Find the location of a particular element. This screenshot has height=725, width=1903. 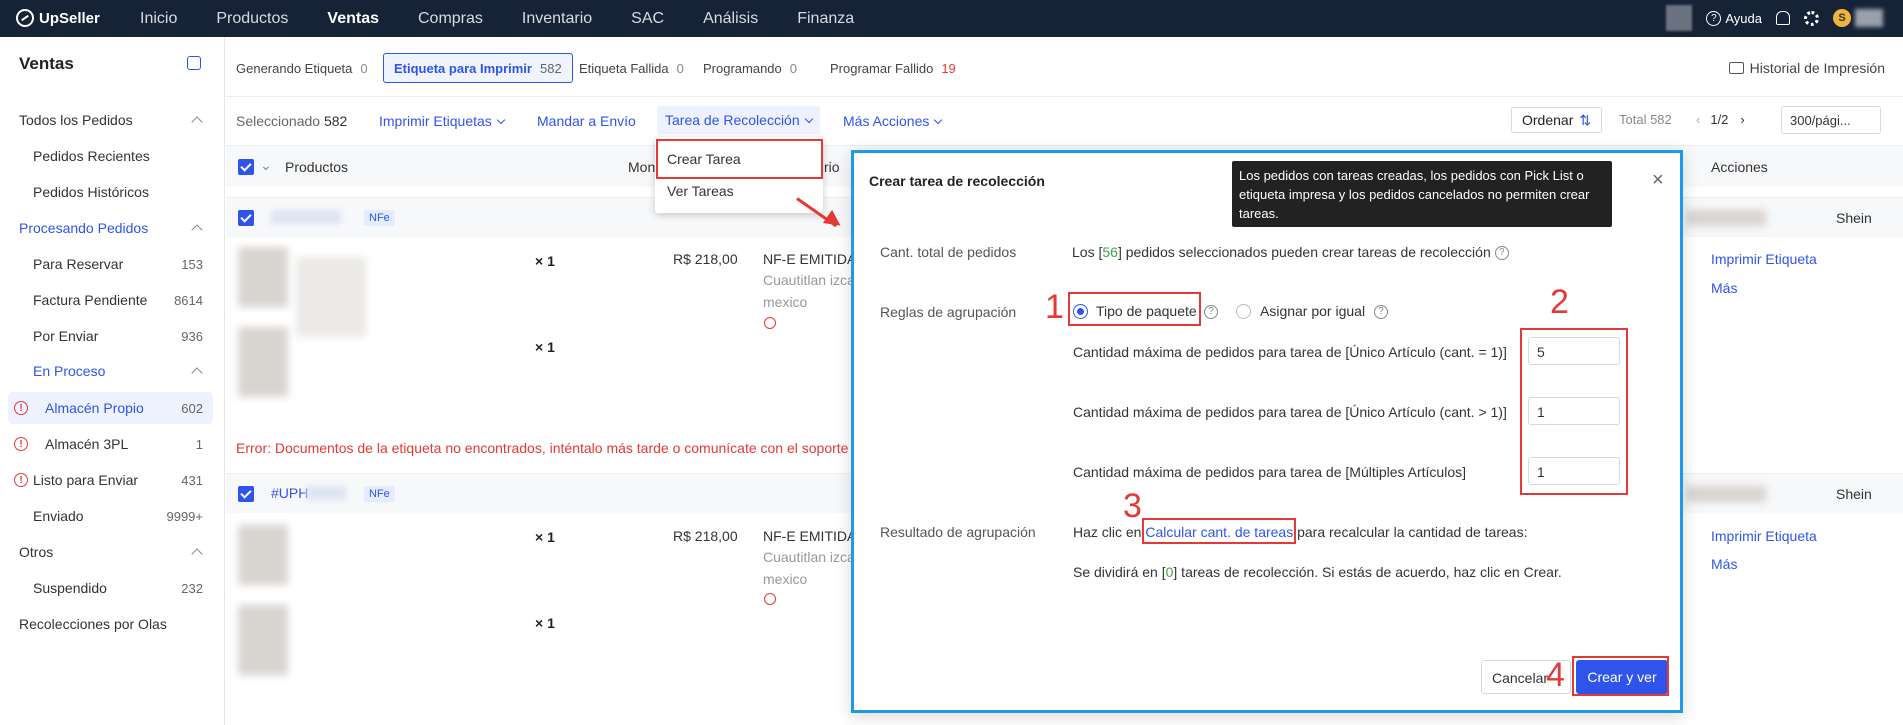

collapse-sidebar-icon is located at coordinates (194, 63).